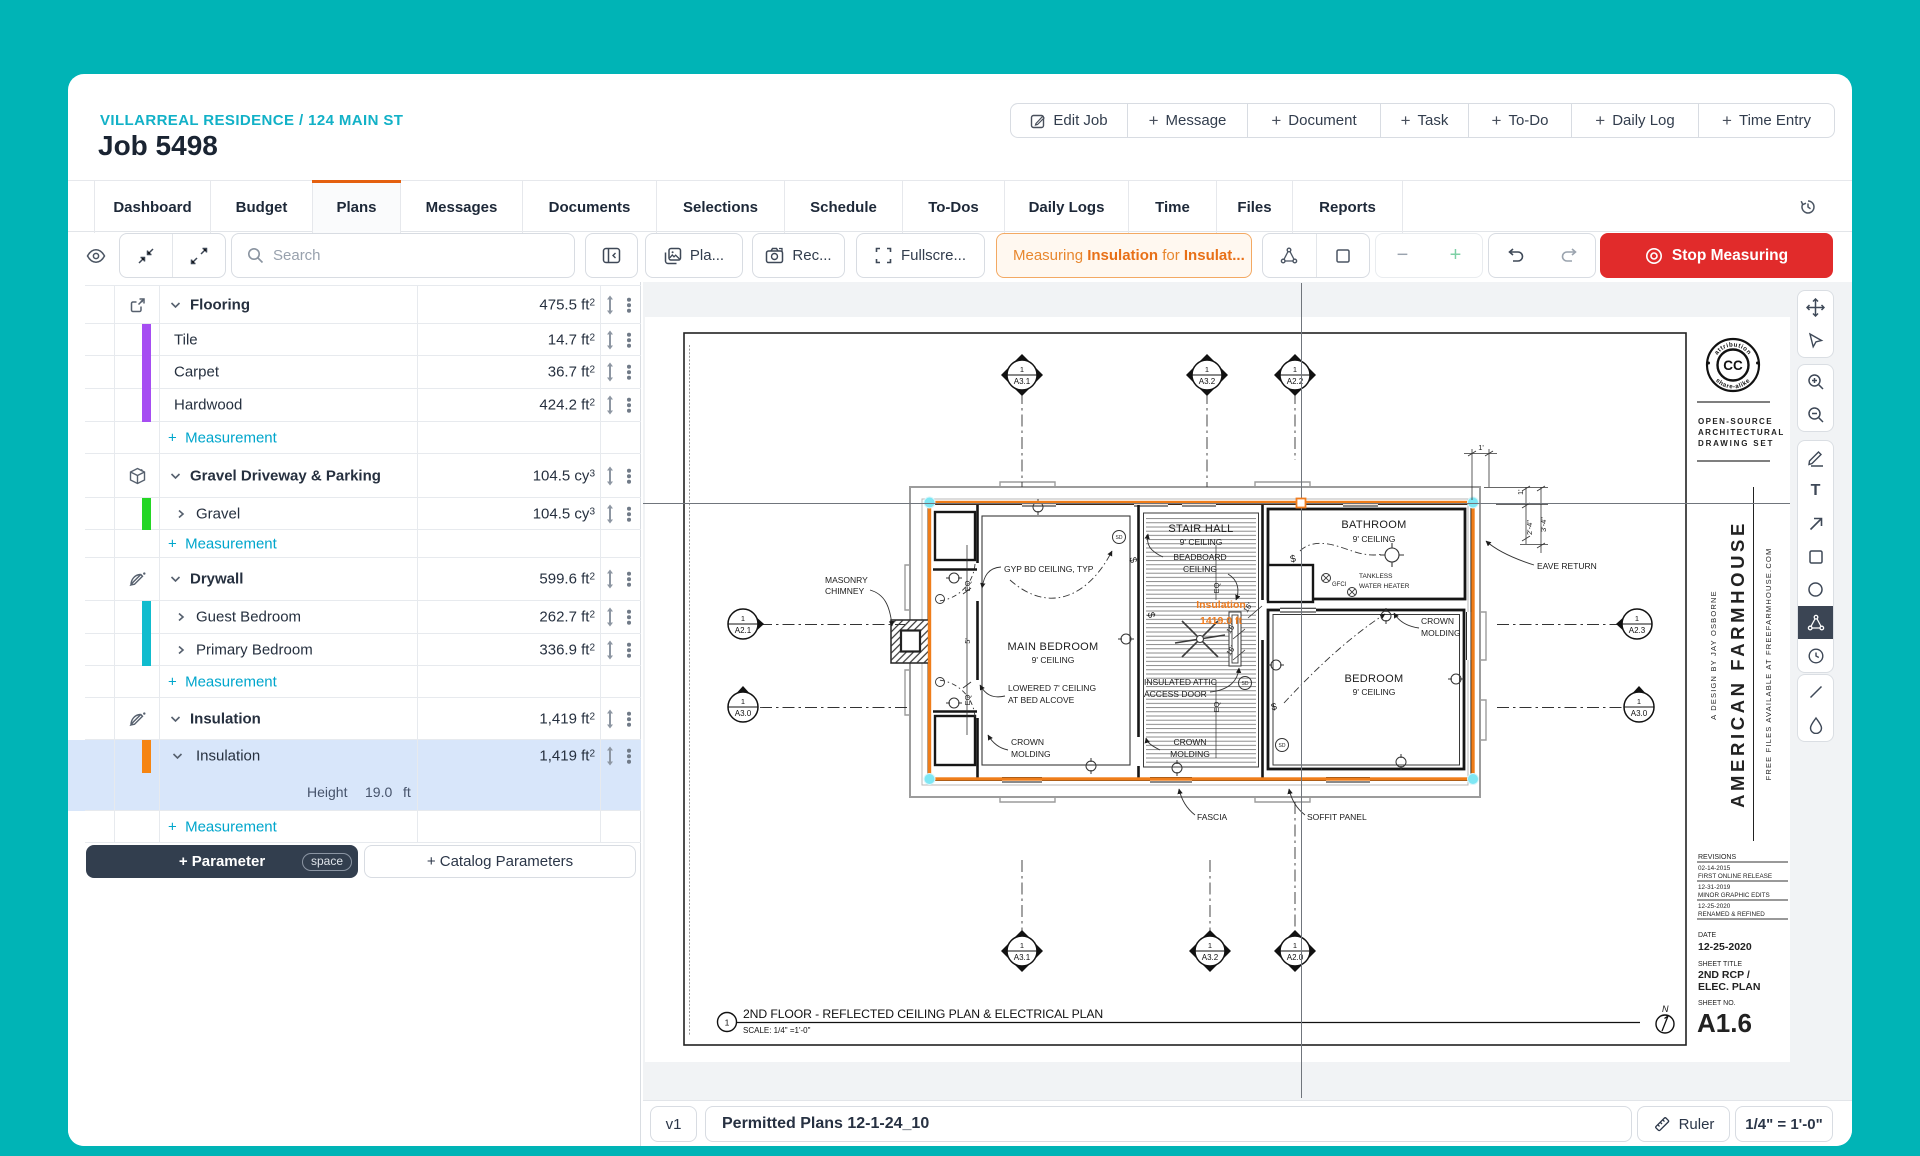 This screenshot has height=1156, width=1920. I want to click on svg-text: 12-31-2019, so click(1714, 887).